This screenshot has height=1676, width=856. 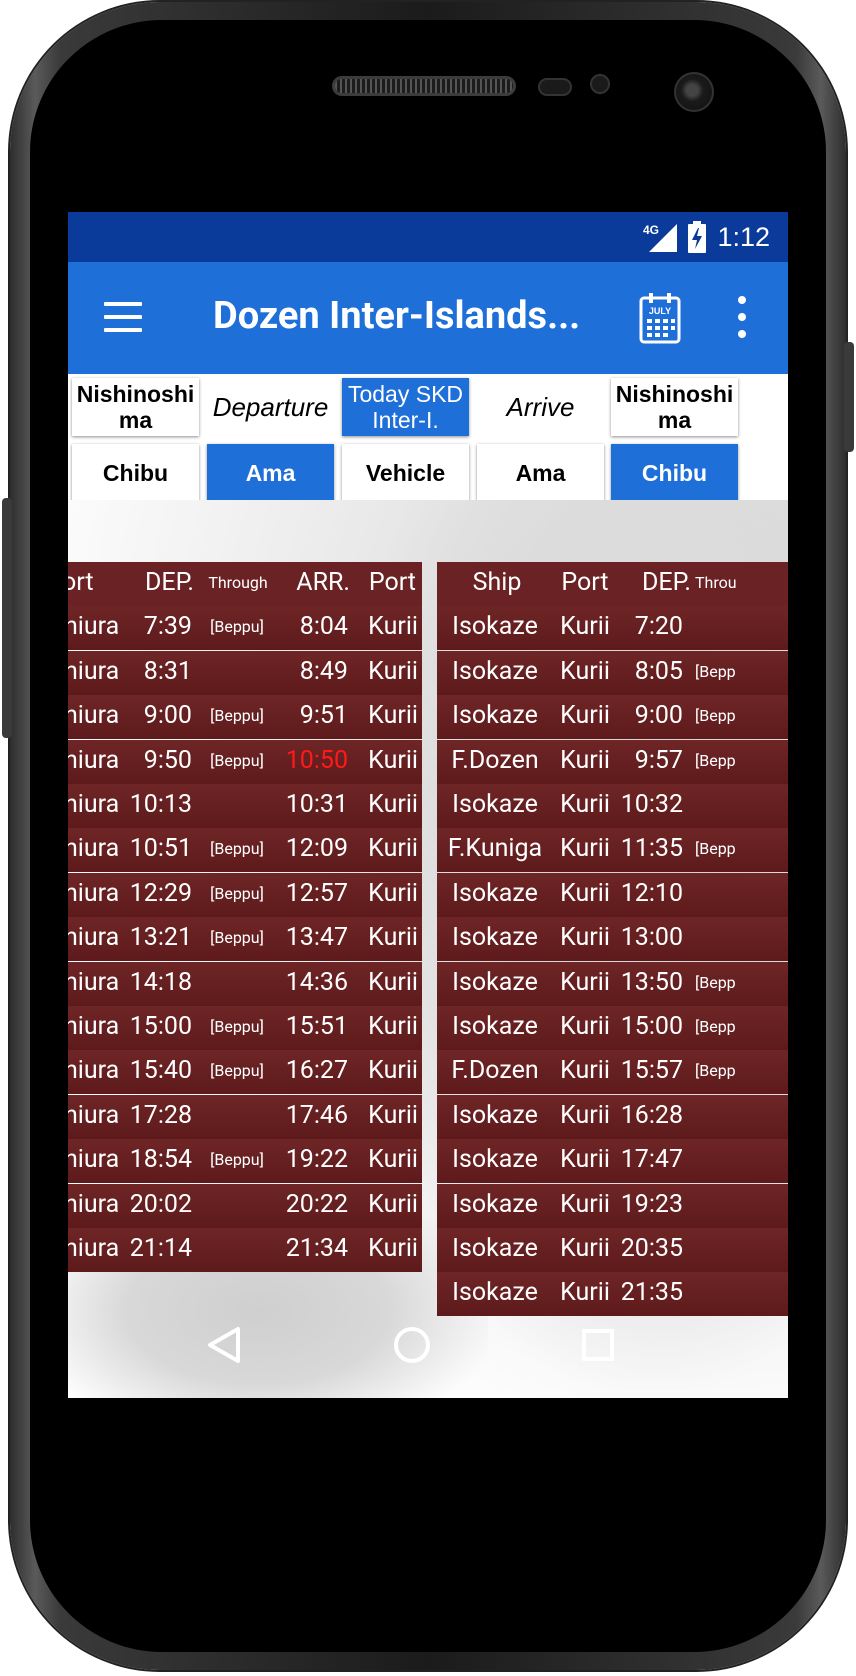 I want to click on table-row: Isokaze Kurii 15:00 [Bepp, so click(x=612, y=1028).